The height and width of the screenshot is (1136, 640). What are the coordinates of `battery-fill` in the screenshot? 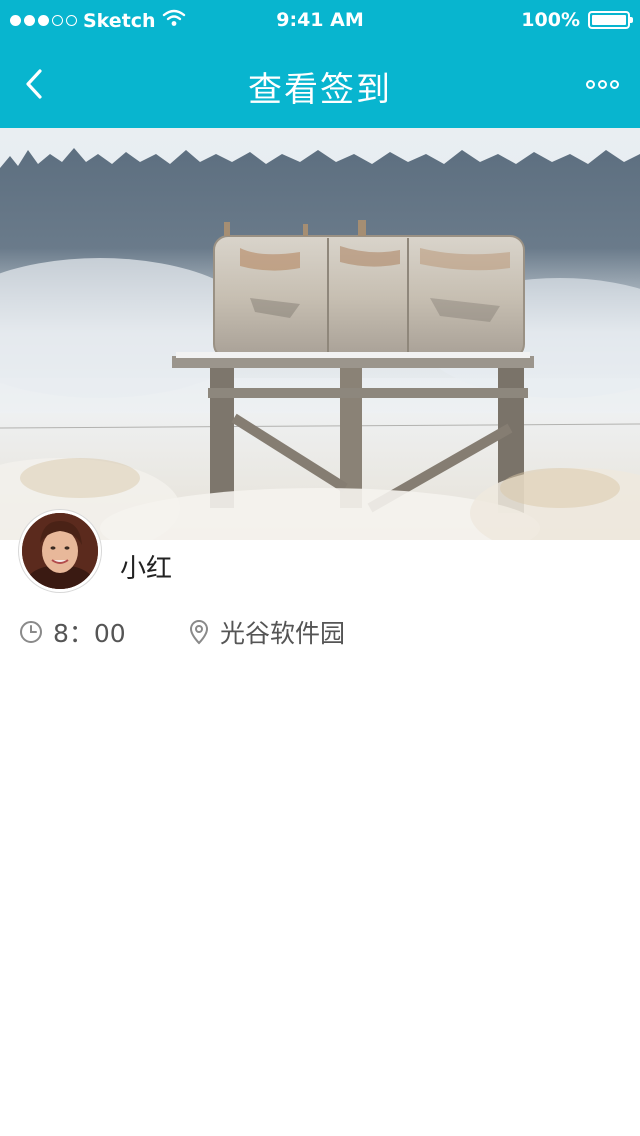 It's located at (609, 20).